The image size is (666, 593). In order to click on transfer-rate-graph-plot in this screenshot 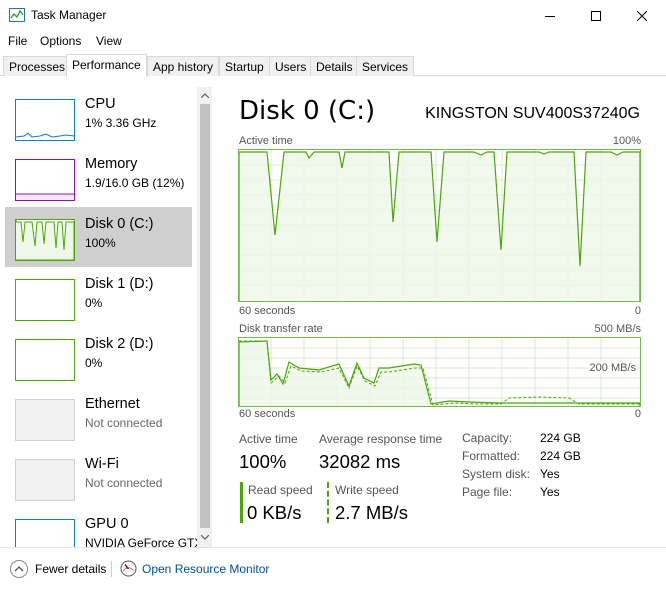, I will do `click(439, 372)`.